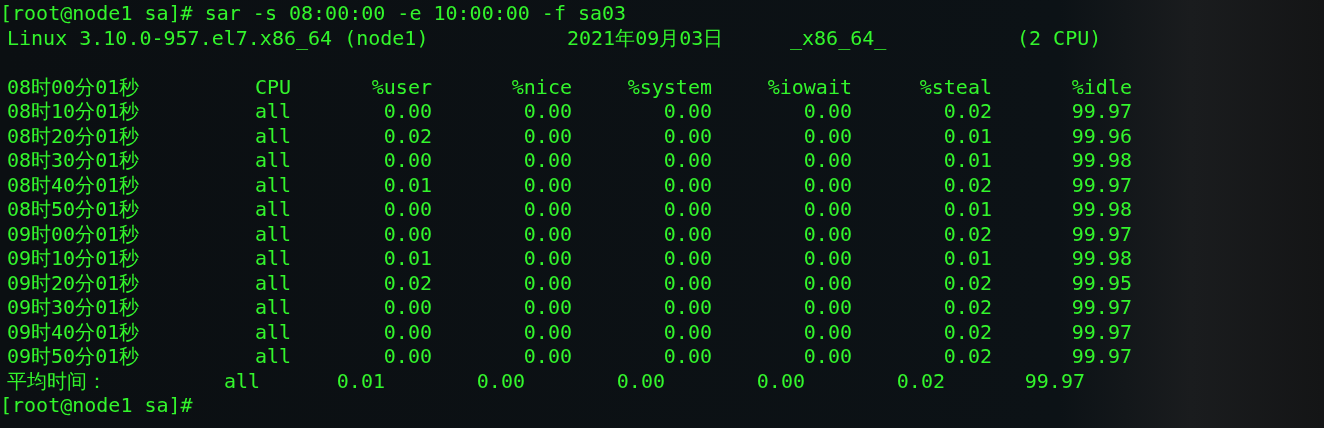 This screenshot has height=428, width=1324. What do you see at coordinates (73, 258) in the screenshot?
I see `table-cell: 09时10分01秒` at bounding box center [73, 258].